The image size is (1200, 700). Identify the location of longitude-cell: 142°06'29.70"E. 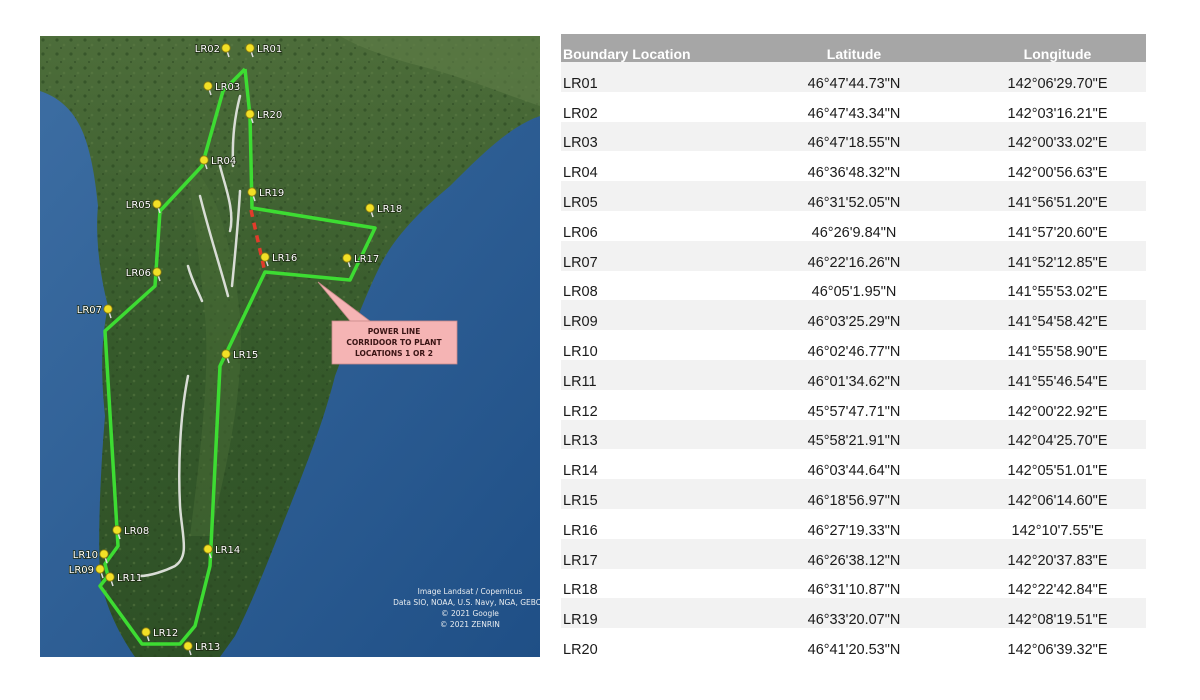
(1057, 77).